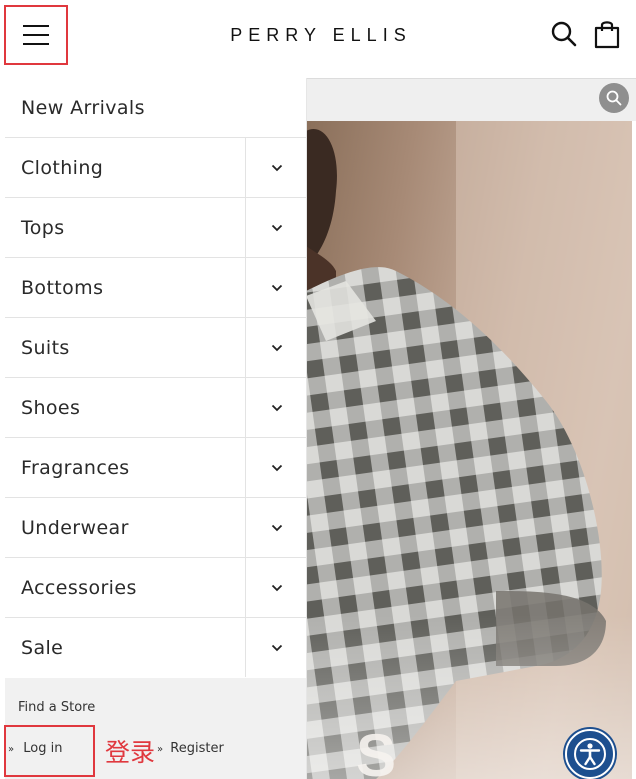 This screenshot has width=636, height=779. I want to click on find-a-store-link: Find a Store, so click(56, 707).